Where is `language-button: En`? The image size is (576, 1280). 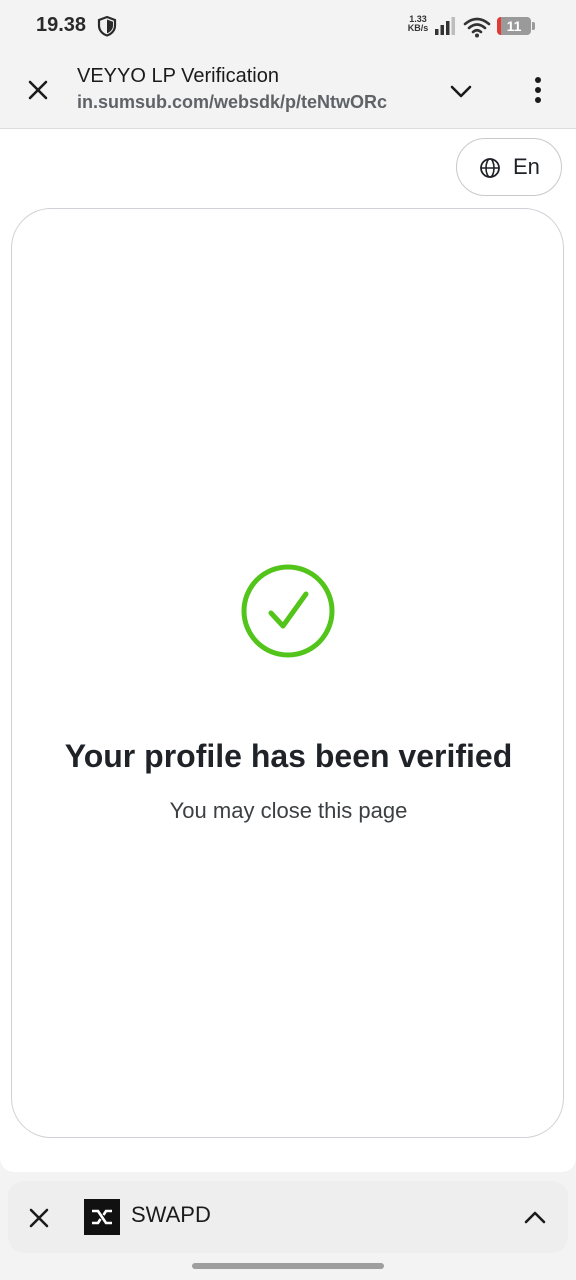
language-button: En is located at coordinates (509, 167).